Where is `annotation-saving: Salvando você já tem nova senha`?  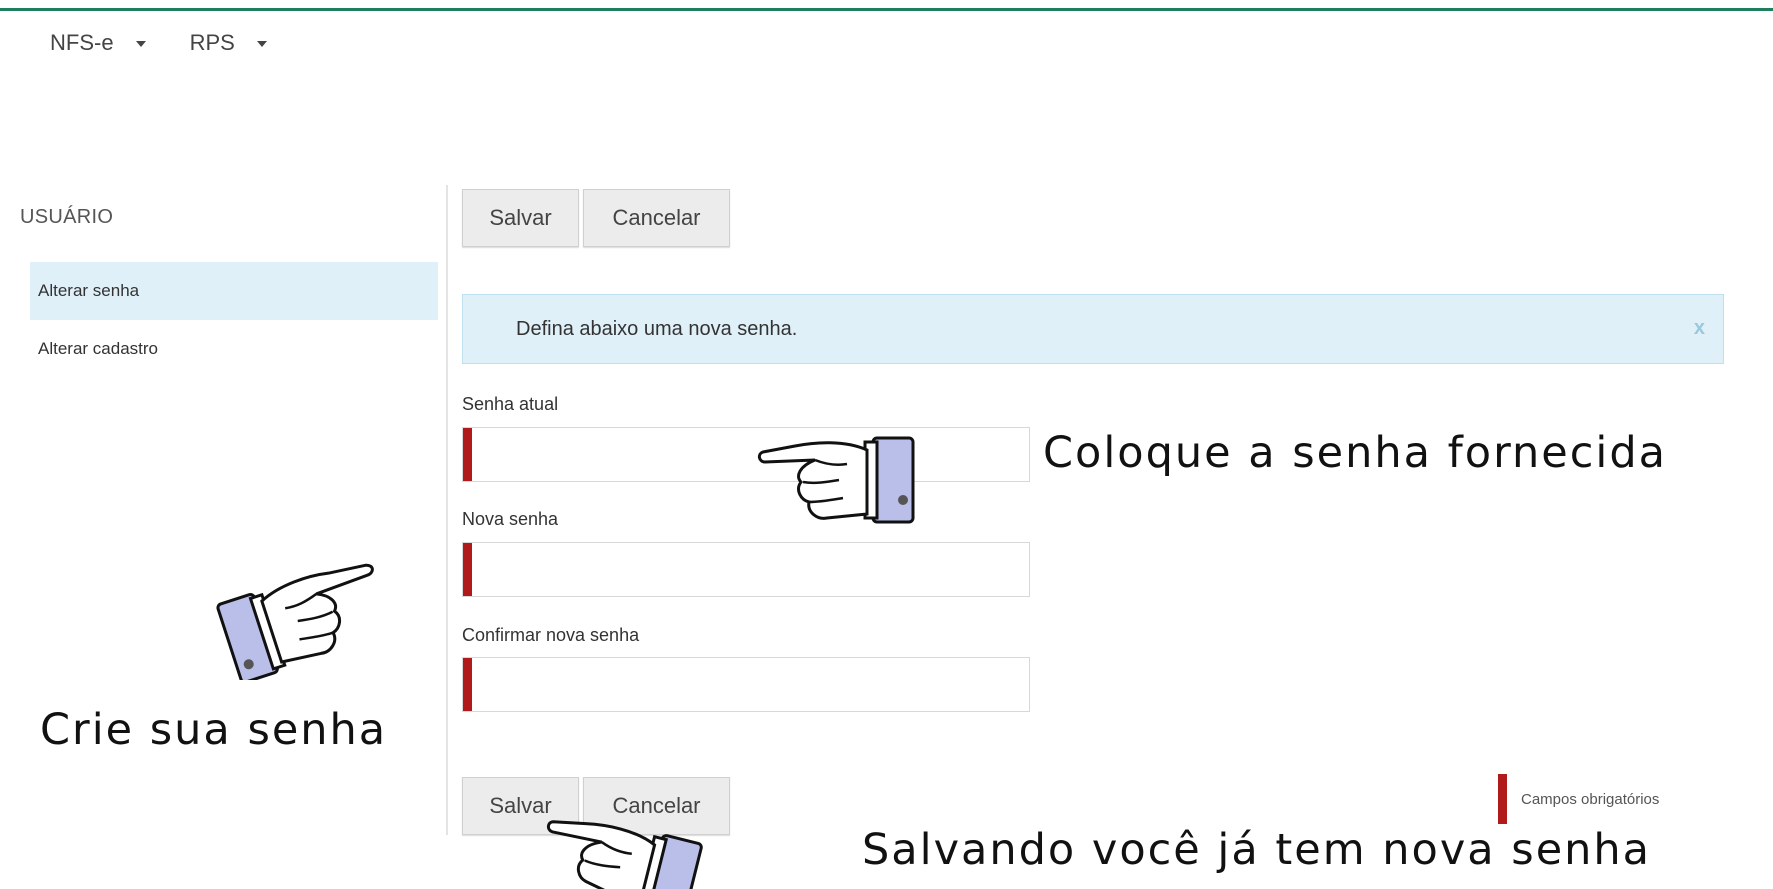 annotation-saving: Salvando você já tem nova senha is located at coordinates (1257, 850).